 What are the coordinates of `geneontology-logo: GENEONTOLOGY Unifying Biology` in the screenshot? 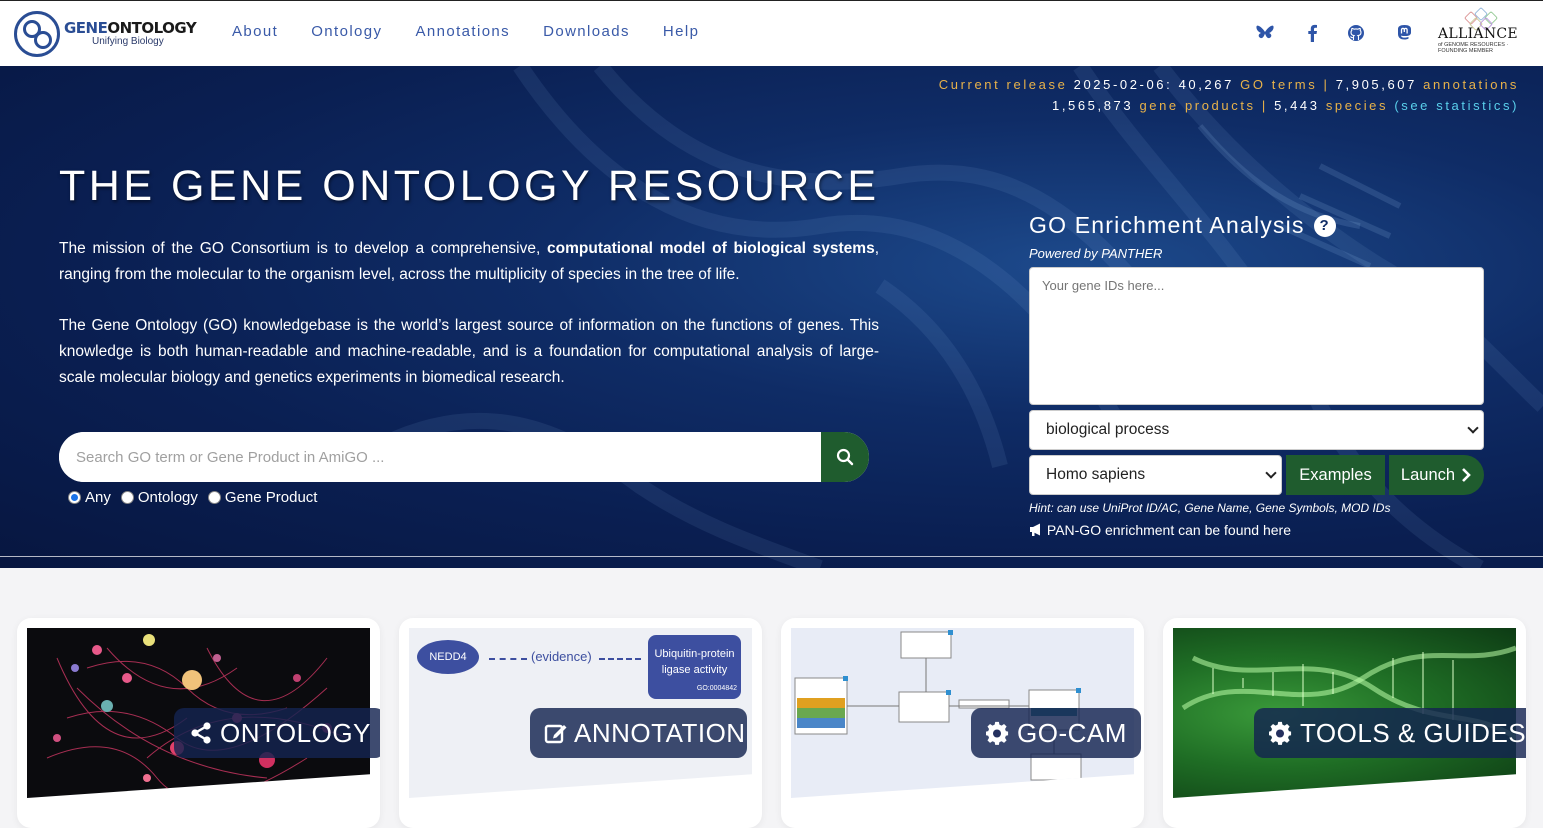 It's located at (105, 34).